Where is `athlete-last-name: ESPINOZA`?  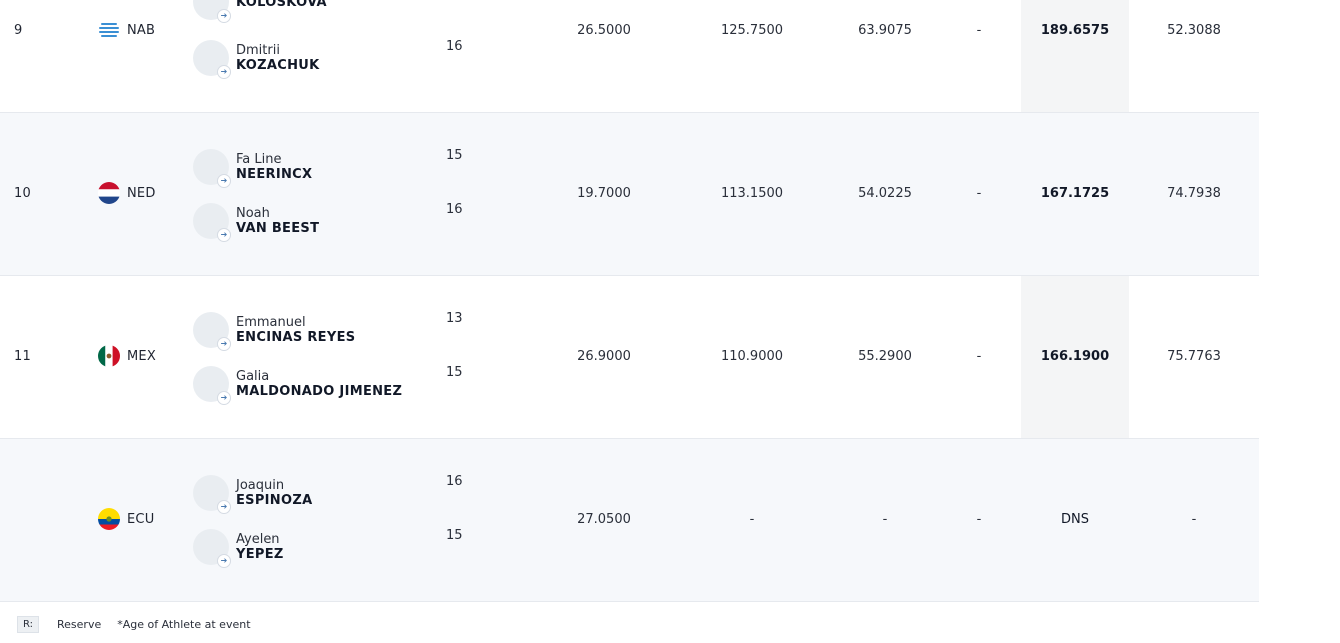
athlete-last-name: ESPINOZA is located at coordinates (274, 500).